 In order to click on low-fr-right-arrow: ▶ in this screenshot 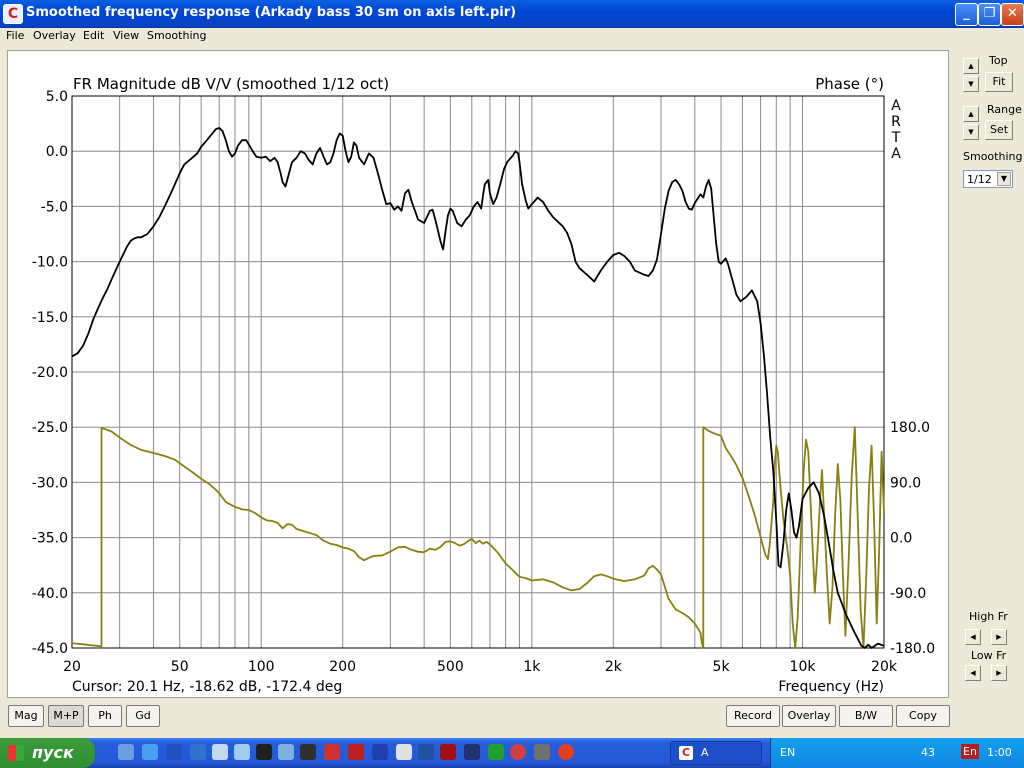, I will do `click(999, 673)`.